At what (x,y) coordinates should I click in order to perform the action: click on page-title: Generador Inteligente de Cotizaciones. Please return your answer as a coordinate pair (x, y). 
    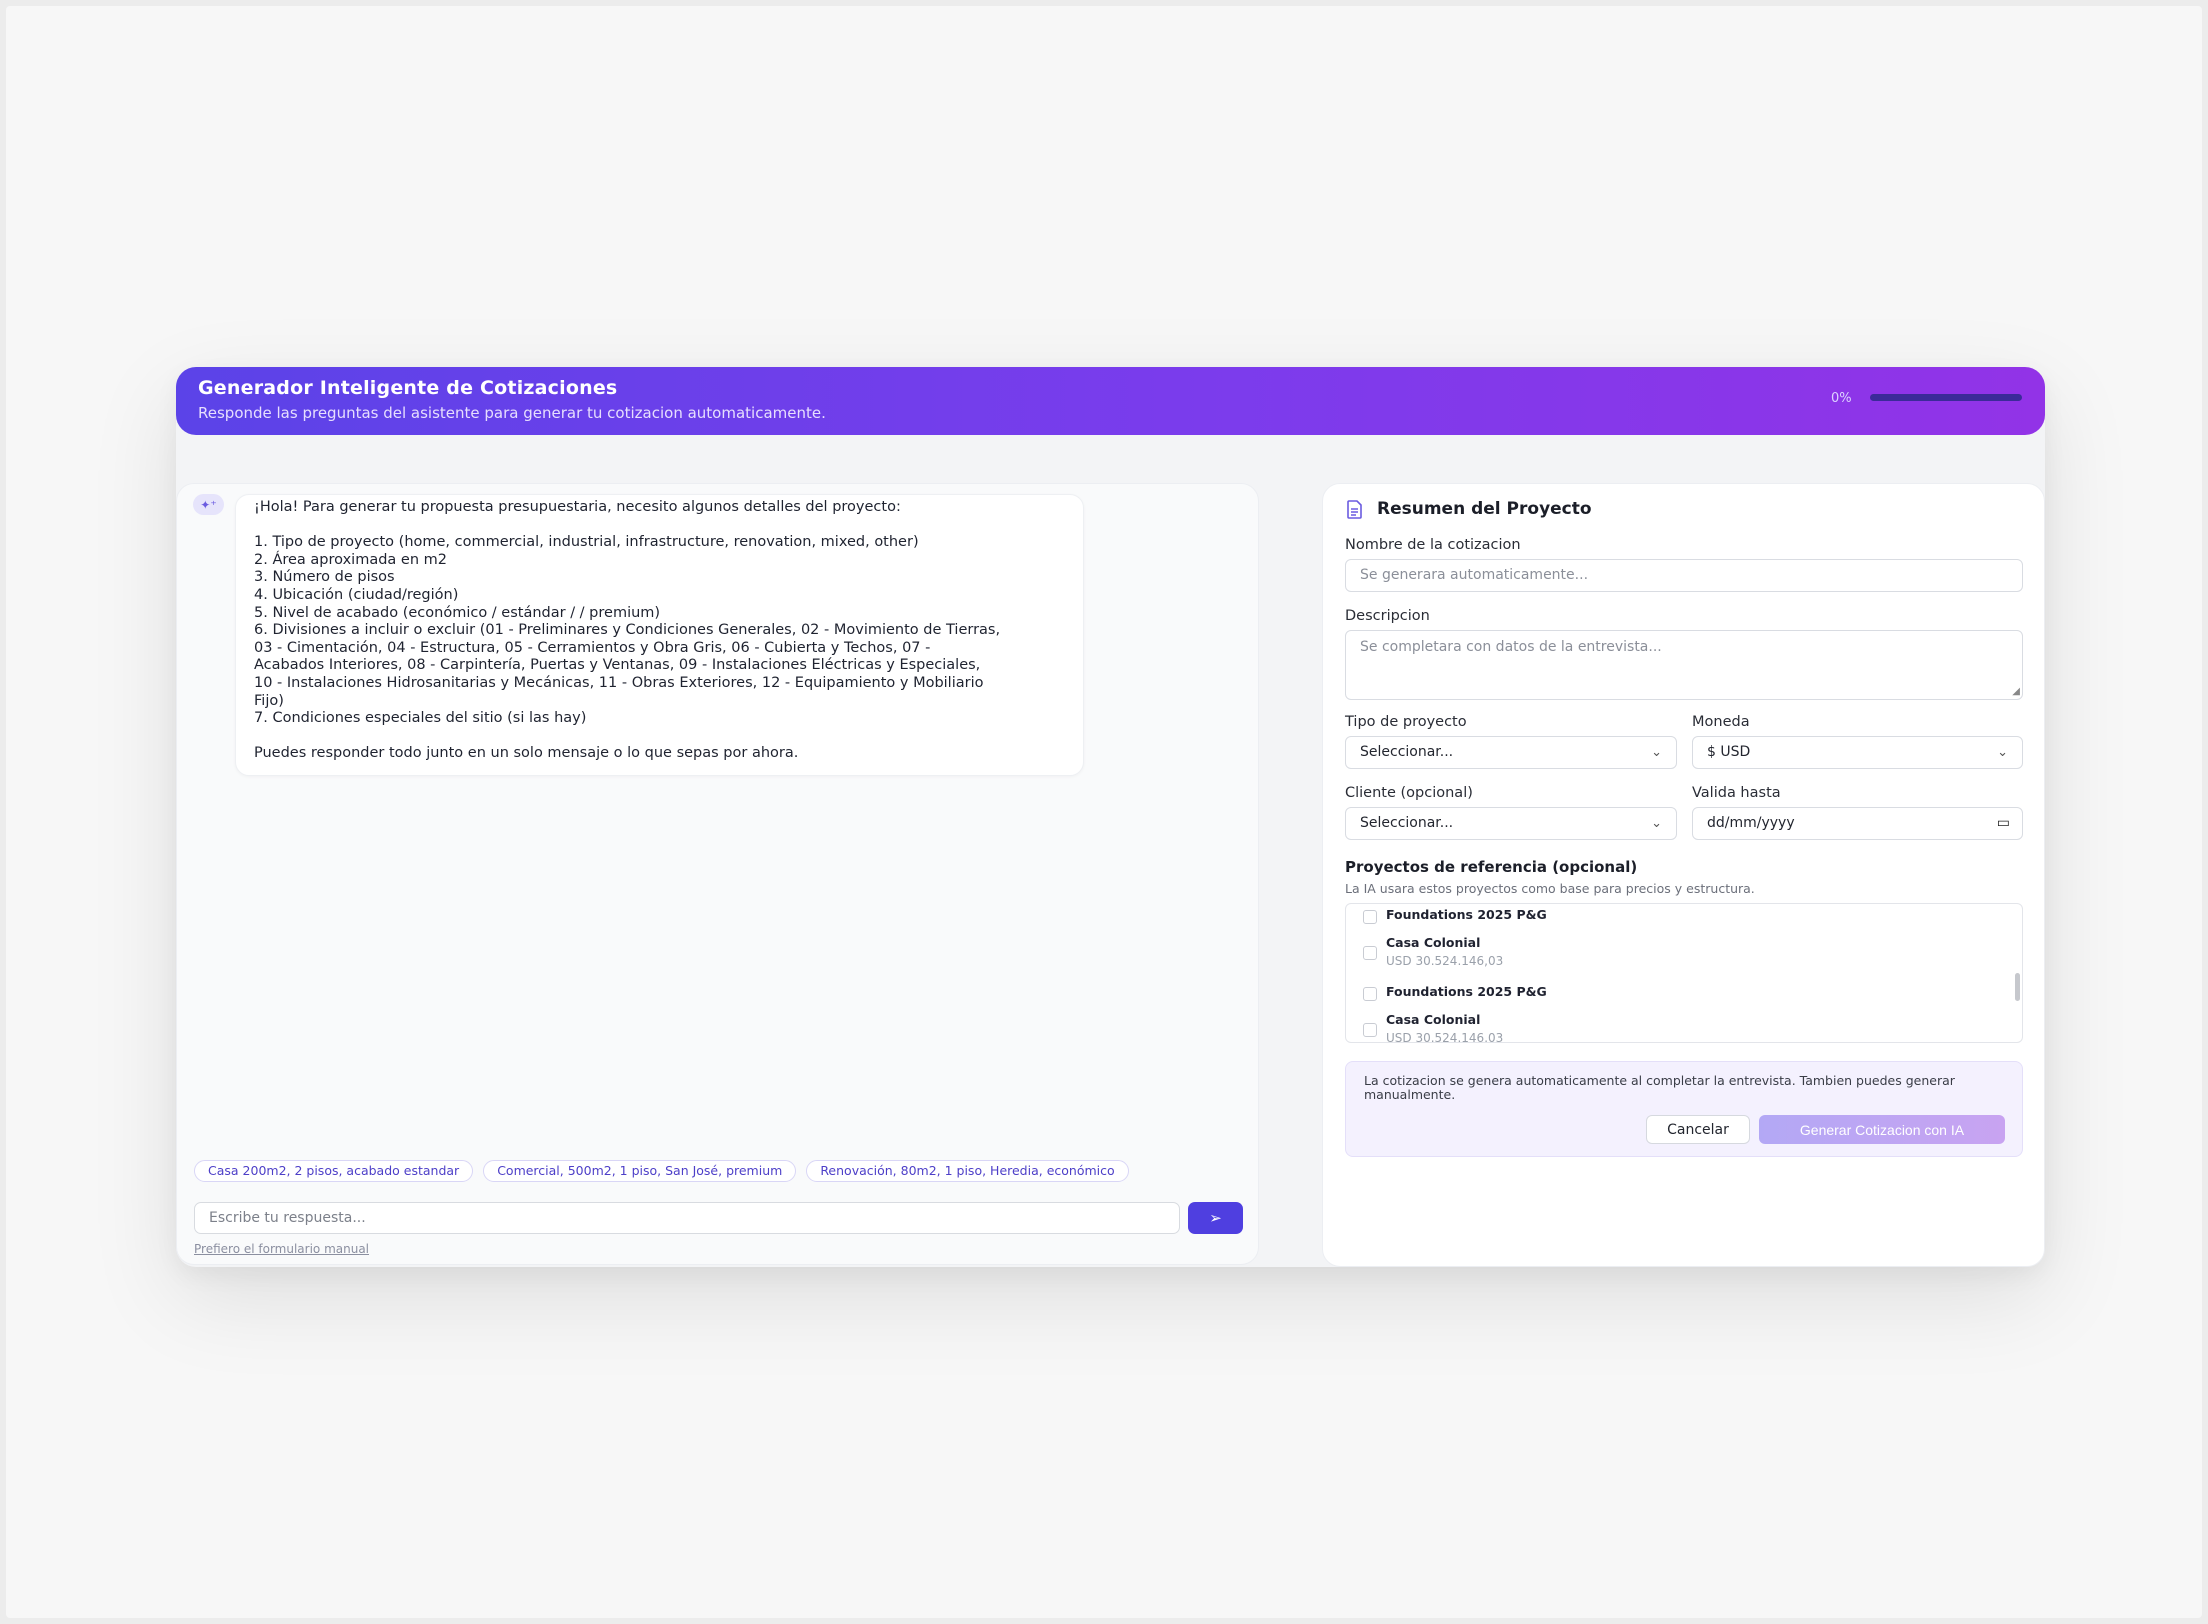
    Looking at the image, I should click on (408, 388).